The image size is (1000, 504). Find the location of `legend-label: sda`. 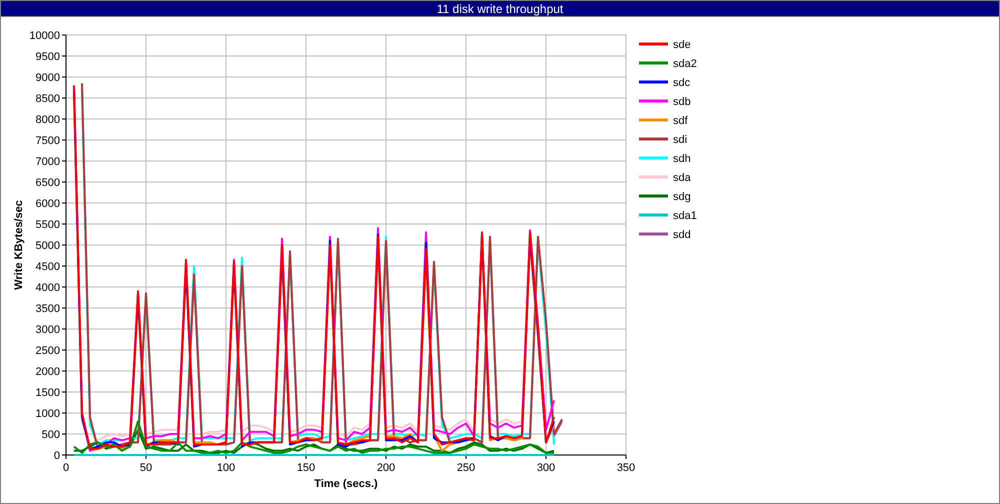

legend-label: sda is located at coordinates (682, 178).